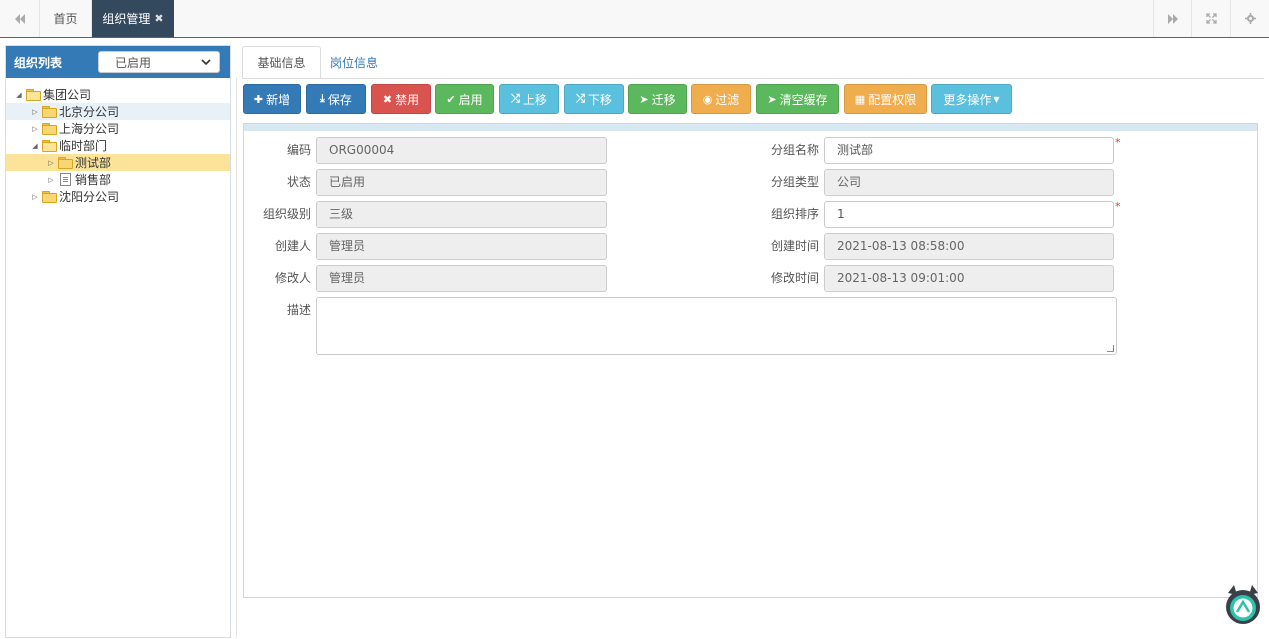 The height and width of the screenshot is (639, 1269). What do you see at coordinates (969, 246) in the screenshot?
I see `created-time-field: 2021-08-13 08:58:00` at bounding box center [969, 246].